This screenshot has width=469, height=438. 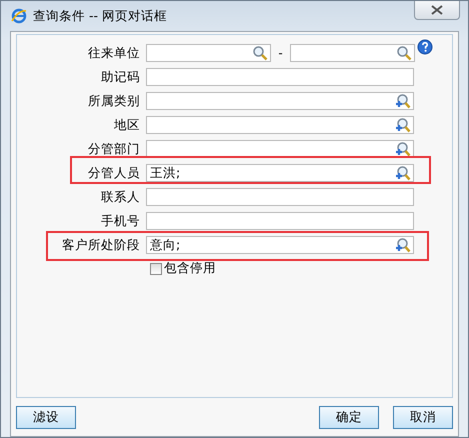 I want to click on checkbox-label: 包含停用, so click(x=190, y=268).